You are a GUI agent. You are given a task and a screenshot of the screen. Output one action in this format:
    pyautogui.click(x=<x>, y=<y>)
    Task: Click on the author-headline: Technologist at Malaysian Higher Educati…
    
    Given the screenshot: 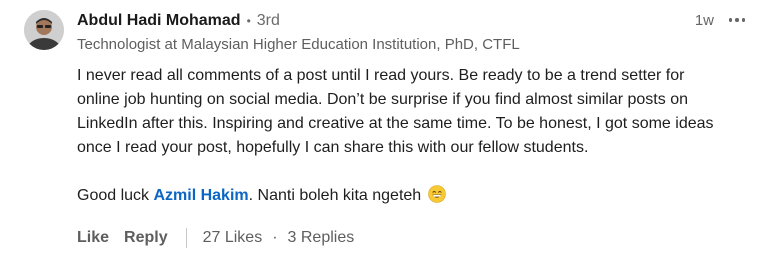 What is the action you would take?
    pyautogui.click(x=298, y=44)
    